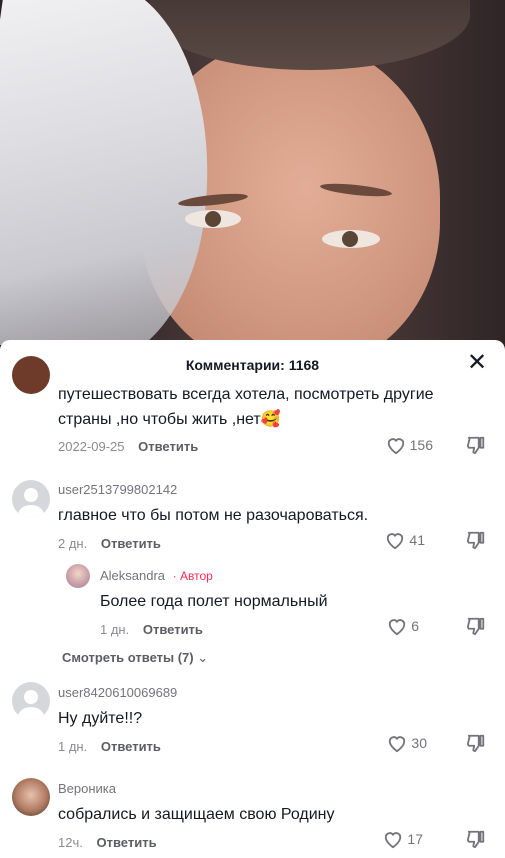 Image resolution: width=505 pixels, height=858 pixels. I want to click on comment-meta: 2 дн. Ответить, so click(109, 543).